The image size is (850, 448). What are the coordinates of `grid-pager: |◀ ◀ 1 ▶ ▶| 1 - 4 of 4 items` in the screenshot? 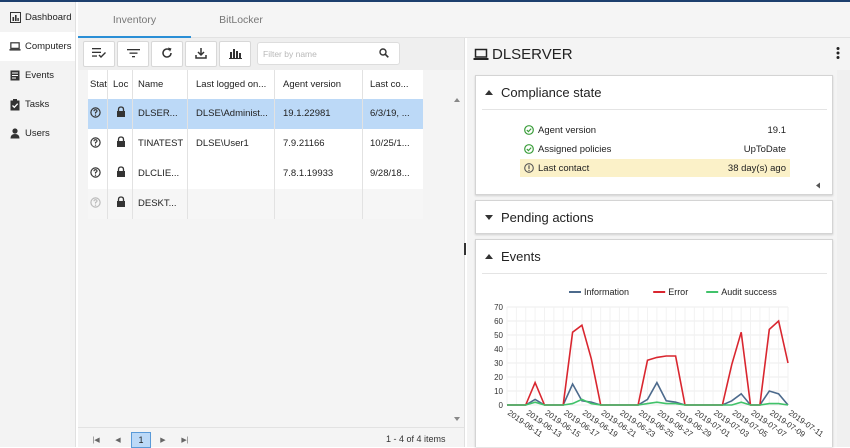 It's located at (271, 437).